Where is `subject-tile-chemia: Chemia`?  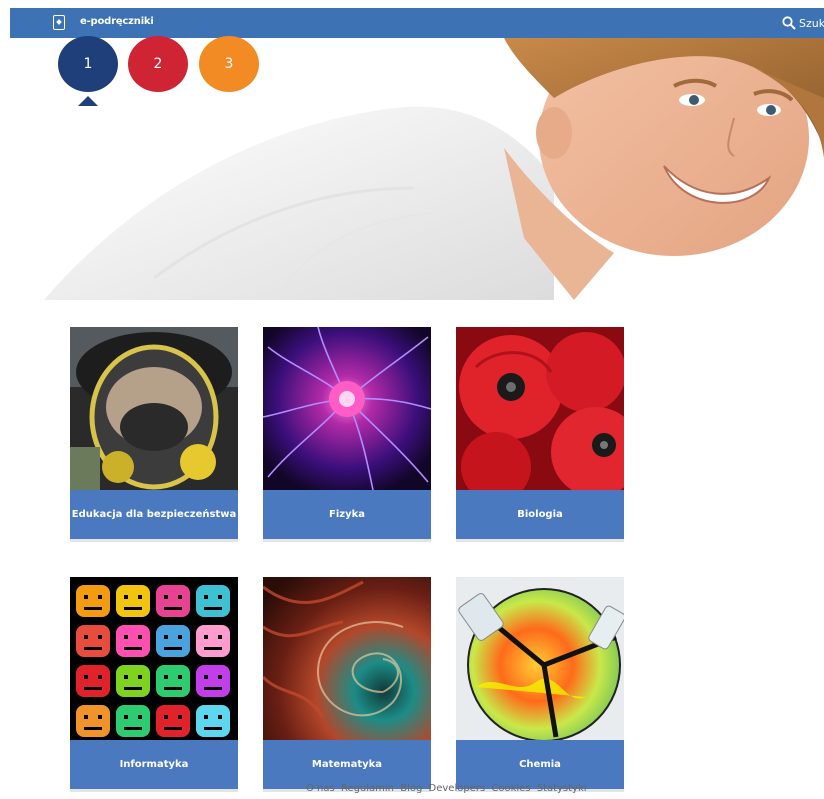 subject-tile-chemia: Chemia is located at coordinates (540, 684).